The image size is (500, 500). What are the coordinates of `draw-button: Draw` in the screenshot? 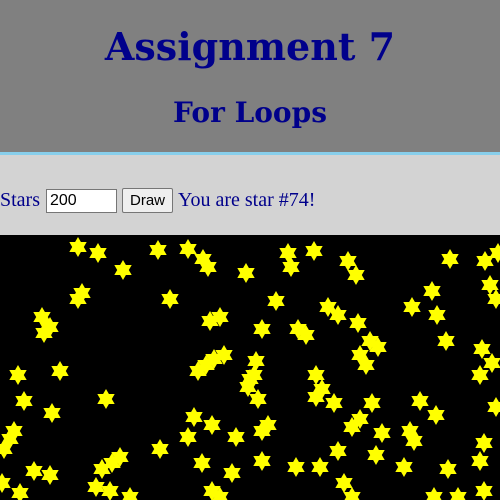 It's located at (148, 200).